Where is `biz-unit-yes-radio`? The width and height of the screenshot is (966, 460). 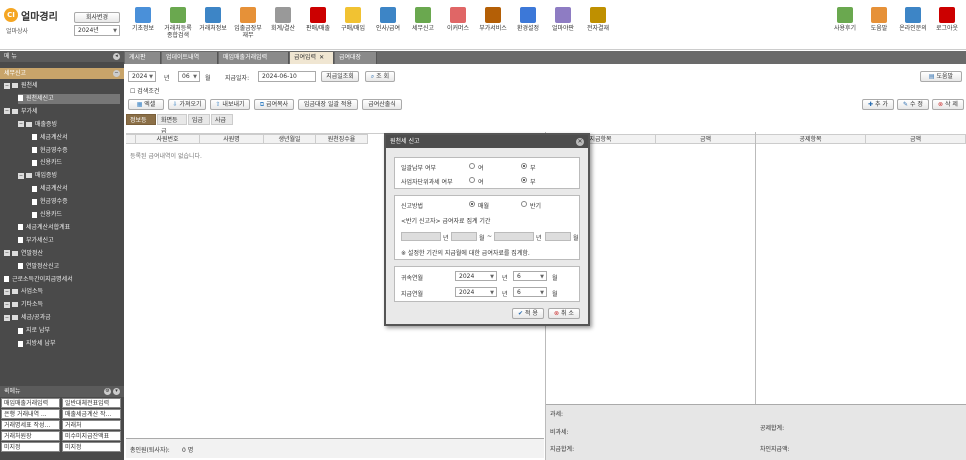
biz-unit-yes-radio is located at coordinates (472, 180).